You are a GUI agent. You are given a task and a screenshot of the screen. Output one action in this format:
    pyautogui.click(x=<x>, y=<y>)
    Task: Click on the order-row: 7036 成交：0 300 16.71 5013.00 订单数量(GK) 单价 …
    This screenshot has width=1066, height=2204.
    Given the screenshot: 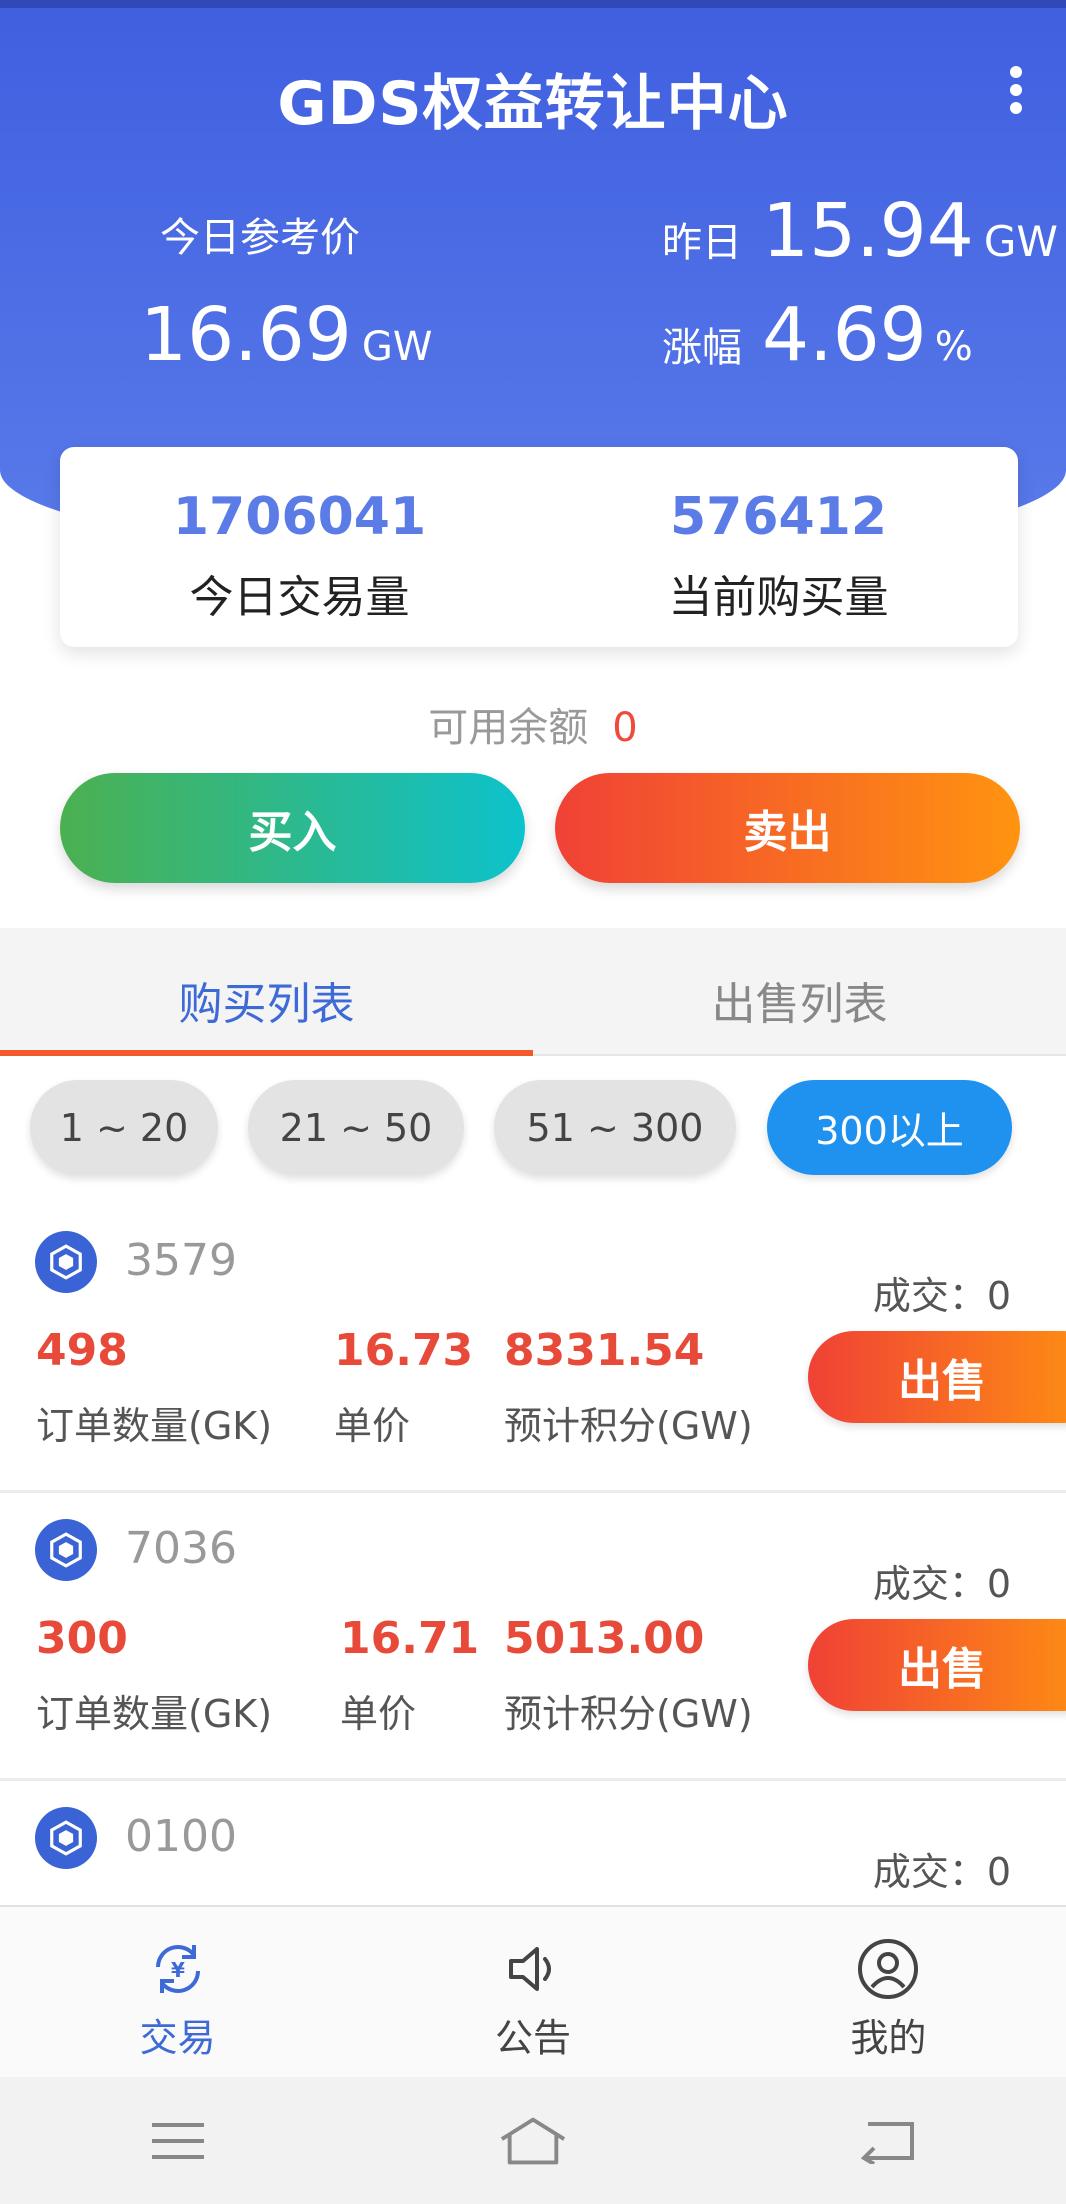 What is the action you would take?
    pyautogui.click(x=533, y=1637)
    